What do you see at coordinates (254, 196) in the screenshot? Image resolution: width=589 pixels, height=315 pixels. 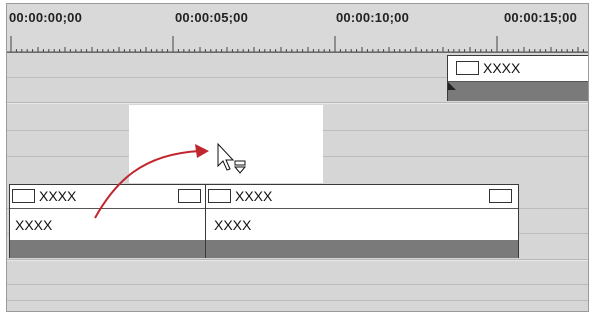 I see `clip-b-name: XXXX` at bounding box center [254, 196].